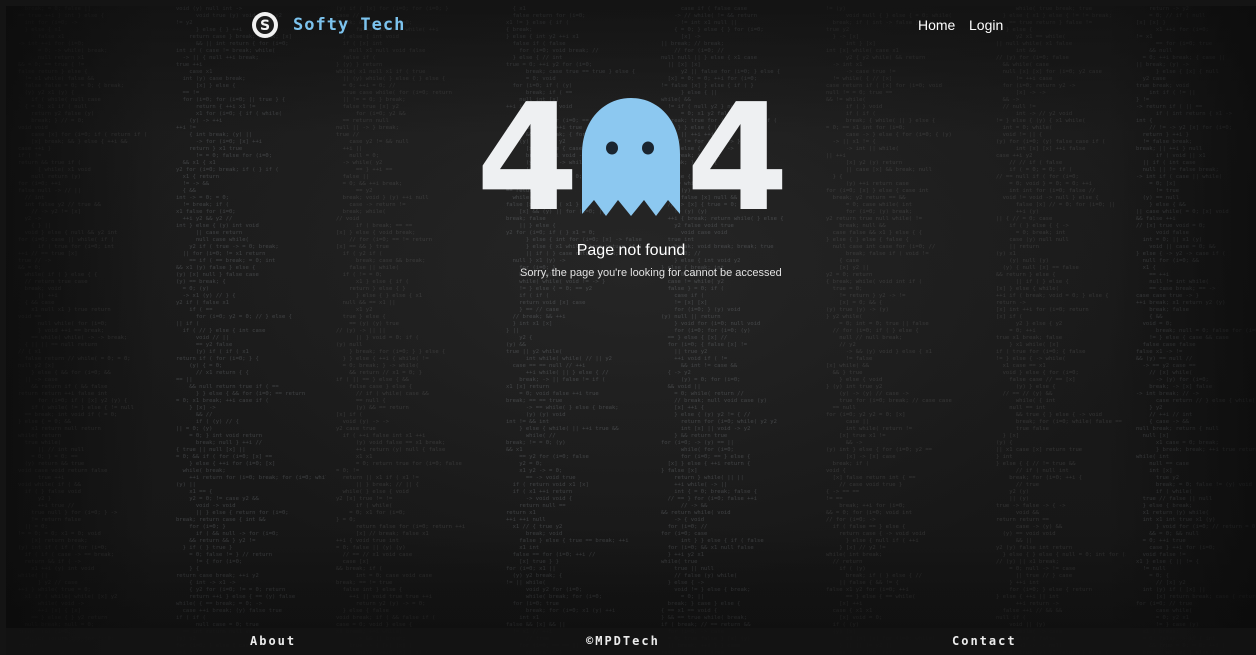 Image resolution: width=1256 pixels, height=655 pixels. I want to click on top-navbar: S Softy Tech Home Login, so click(631, 26).